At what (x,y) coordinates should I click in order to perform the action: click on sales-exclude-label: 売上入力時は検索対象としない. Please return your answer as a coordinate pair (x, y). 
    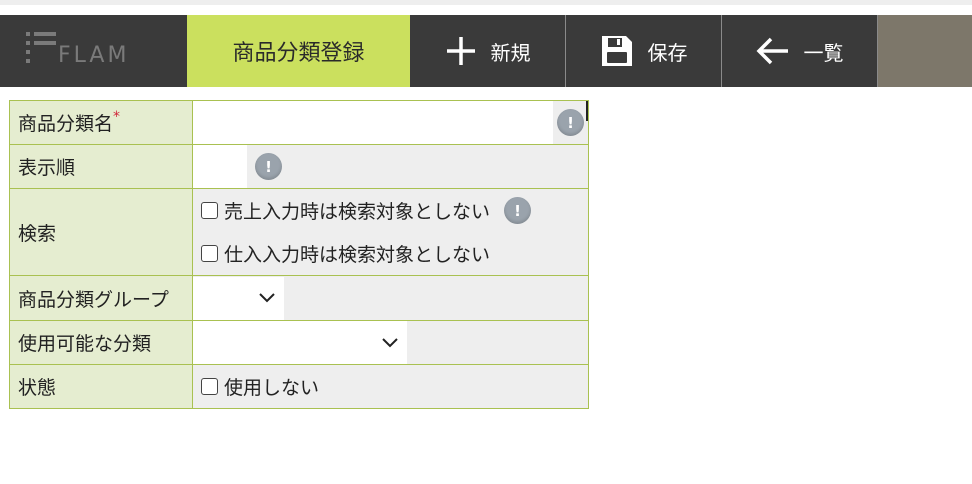
    Looking at the image, I should click on (357, 212).